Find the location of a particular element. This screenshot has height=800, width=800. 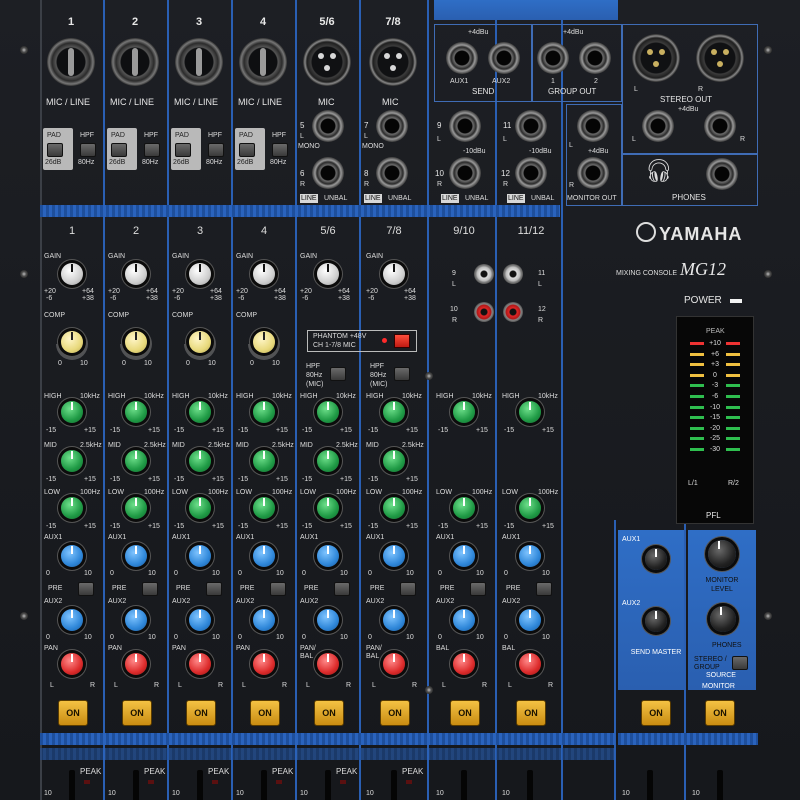

aux-master-on-button: ON is located at coordinates (656, 713).